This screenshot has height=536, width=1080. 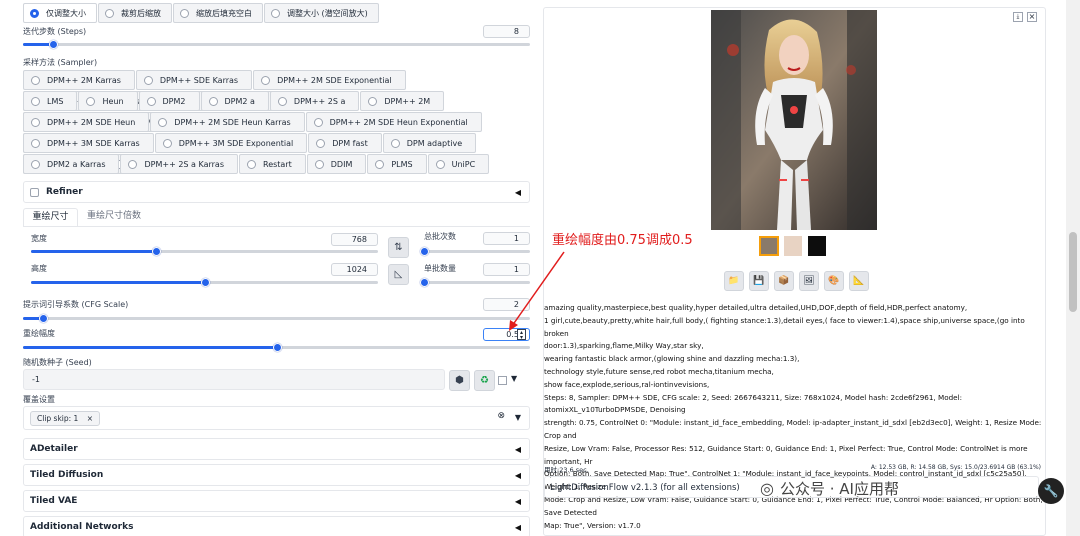 I want to click on page-scrollbar, so click(x=1073, y=268).